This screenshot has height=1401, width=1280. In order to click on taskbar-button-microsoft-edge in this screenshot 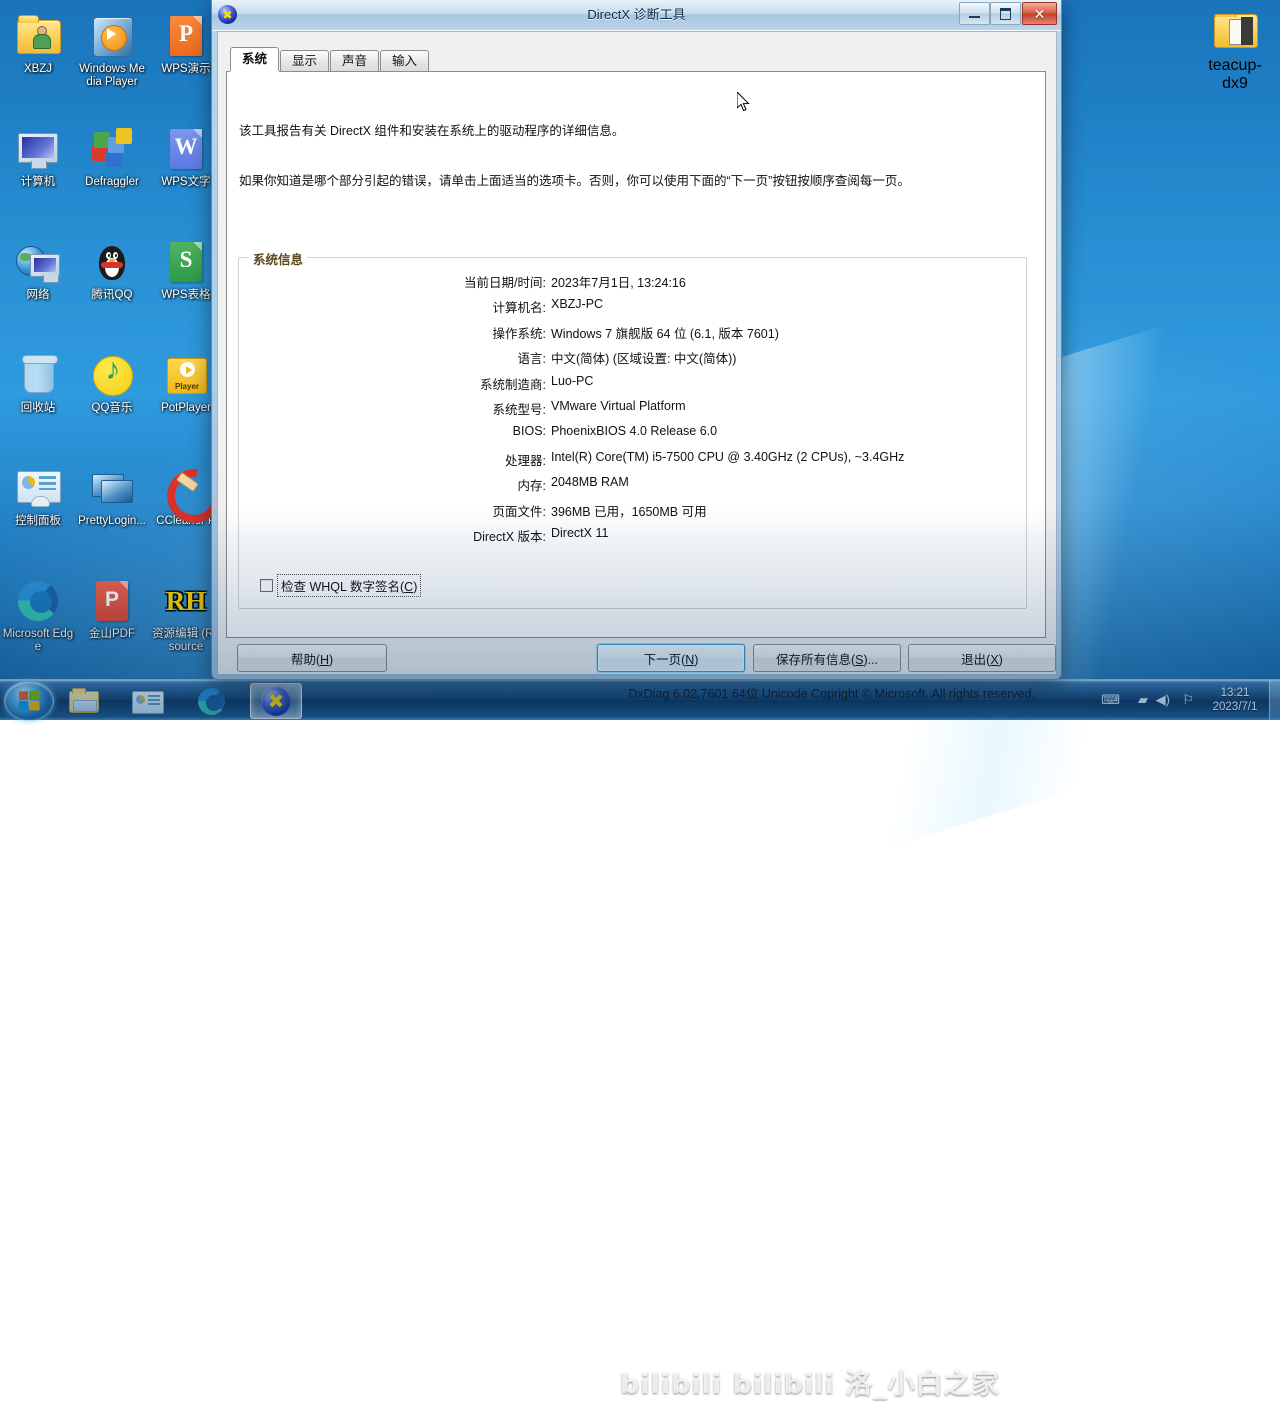, I will do `click(211, 700)`.